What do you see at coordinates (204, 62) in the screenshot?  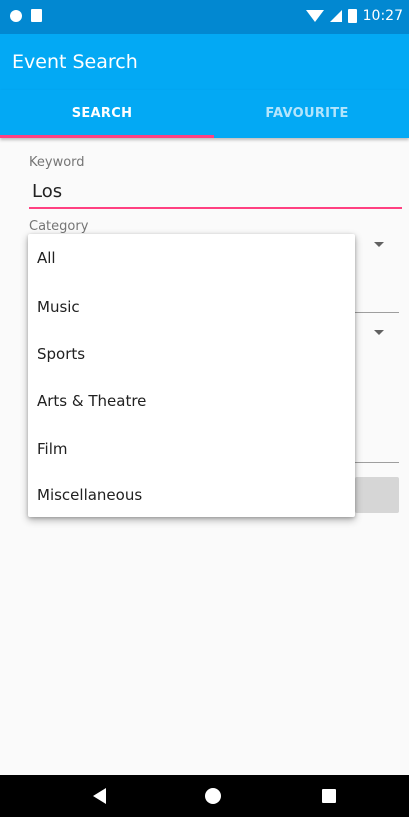 I see `app-bar: Event Search` at bounding box center [204, 62].